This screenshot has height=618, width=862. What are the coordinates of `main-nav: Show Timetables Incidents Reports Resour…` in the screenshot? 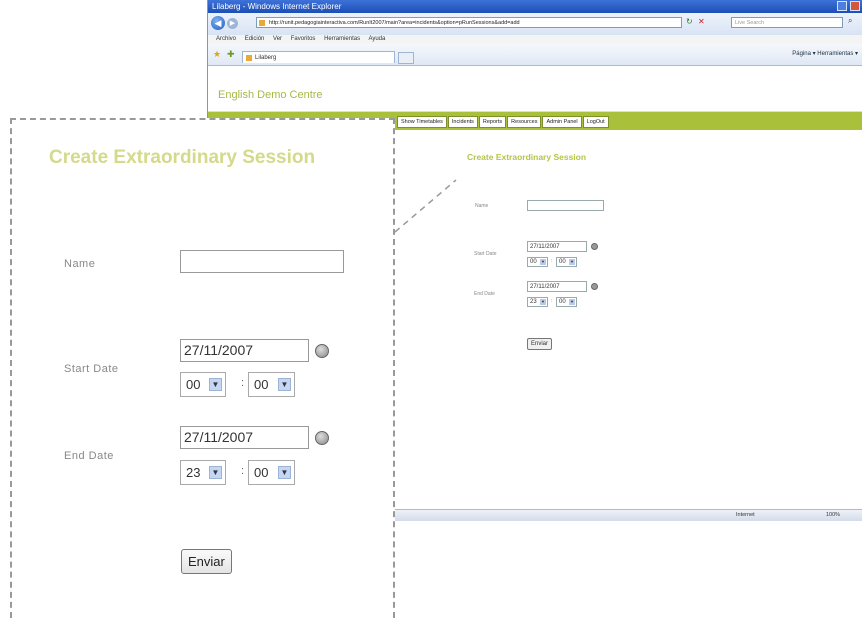 It's located at (503, 122).